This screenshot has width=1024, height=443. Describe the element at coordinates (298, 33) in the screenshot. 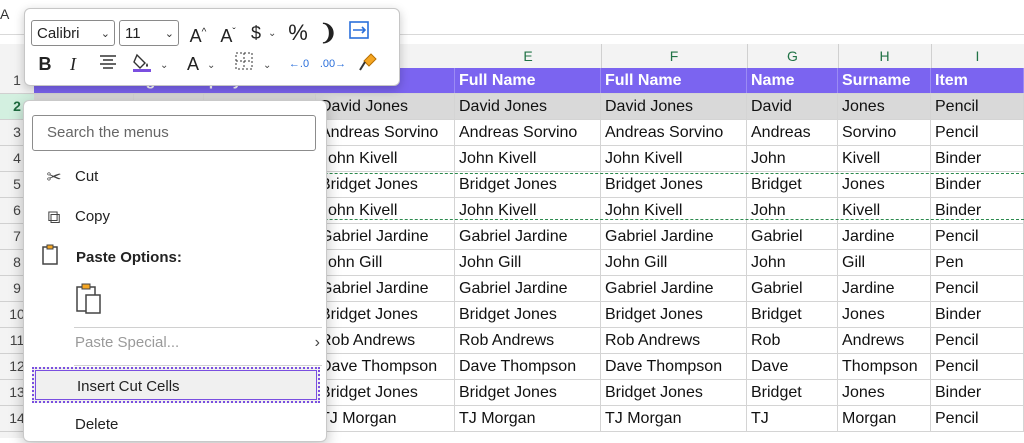

I see `percent-button: %` at that location.